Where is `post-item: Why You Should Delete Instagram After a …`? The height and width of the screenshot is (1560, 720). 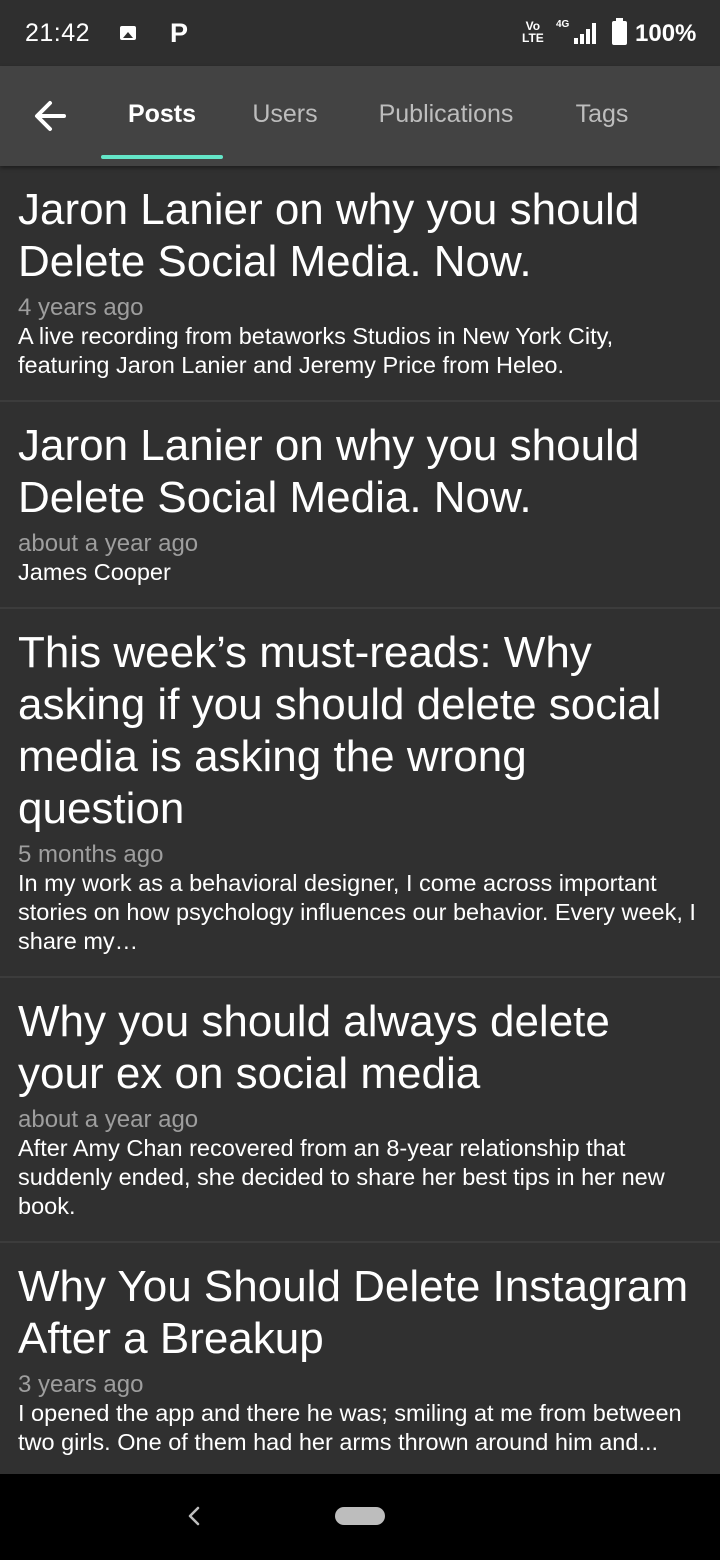 post-item: Why You Should Delete Instagram After a … is located at coordinates (360, 1358).